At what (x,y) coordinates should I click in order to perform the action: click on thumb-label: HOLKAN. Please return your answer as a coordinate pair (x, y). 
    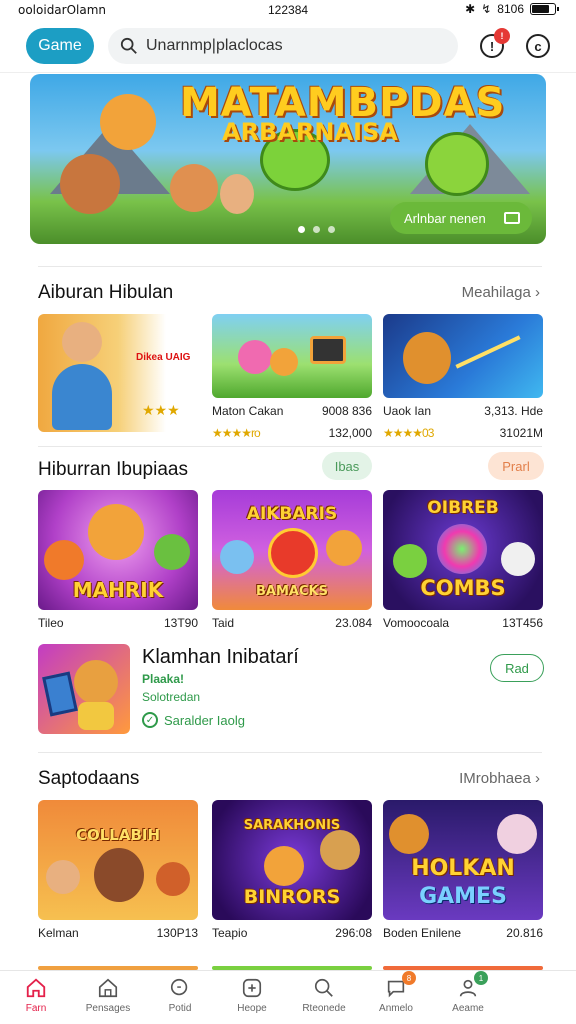
    Looking at the image, I should click on (463, 868).